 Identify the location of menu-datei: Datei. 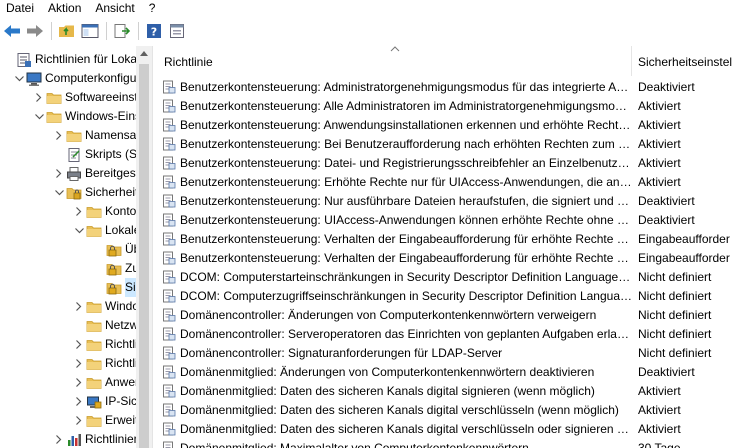
(21, 8).